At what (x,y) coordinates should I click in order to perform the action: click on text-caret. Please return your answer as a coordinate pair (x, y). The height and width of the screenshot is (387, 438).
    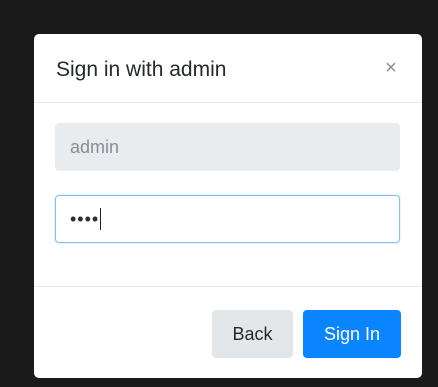
    Looking at the image, I should click on (101, 218).